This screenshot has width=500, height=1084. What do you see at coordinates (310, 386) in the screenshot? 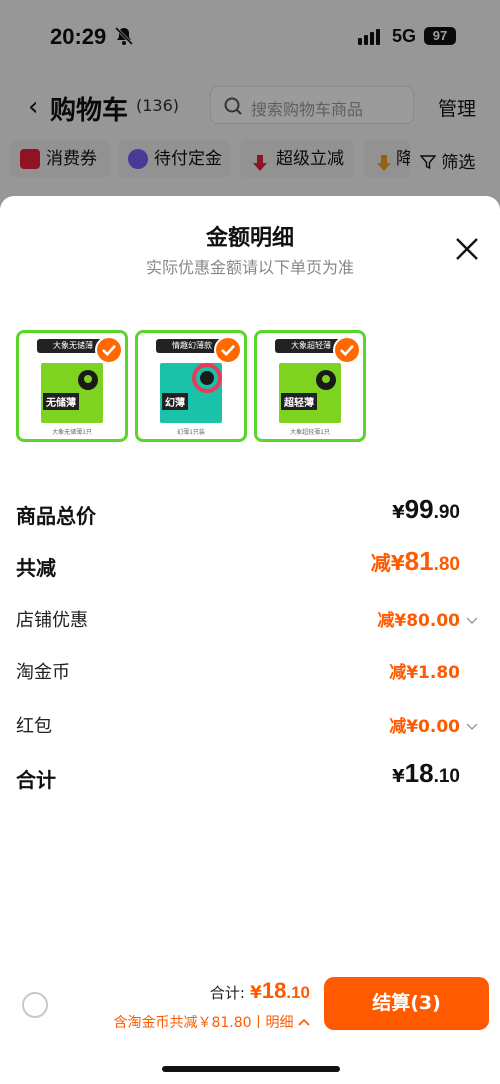
I see `product-thumbnail: 大象超轻薄 超轻薄 大象超轻薄1只` at bounding box center [310, 386].